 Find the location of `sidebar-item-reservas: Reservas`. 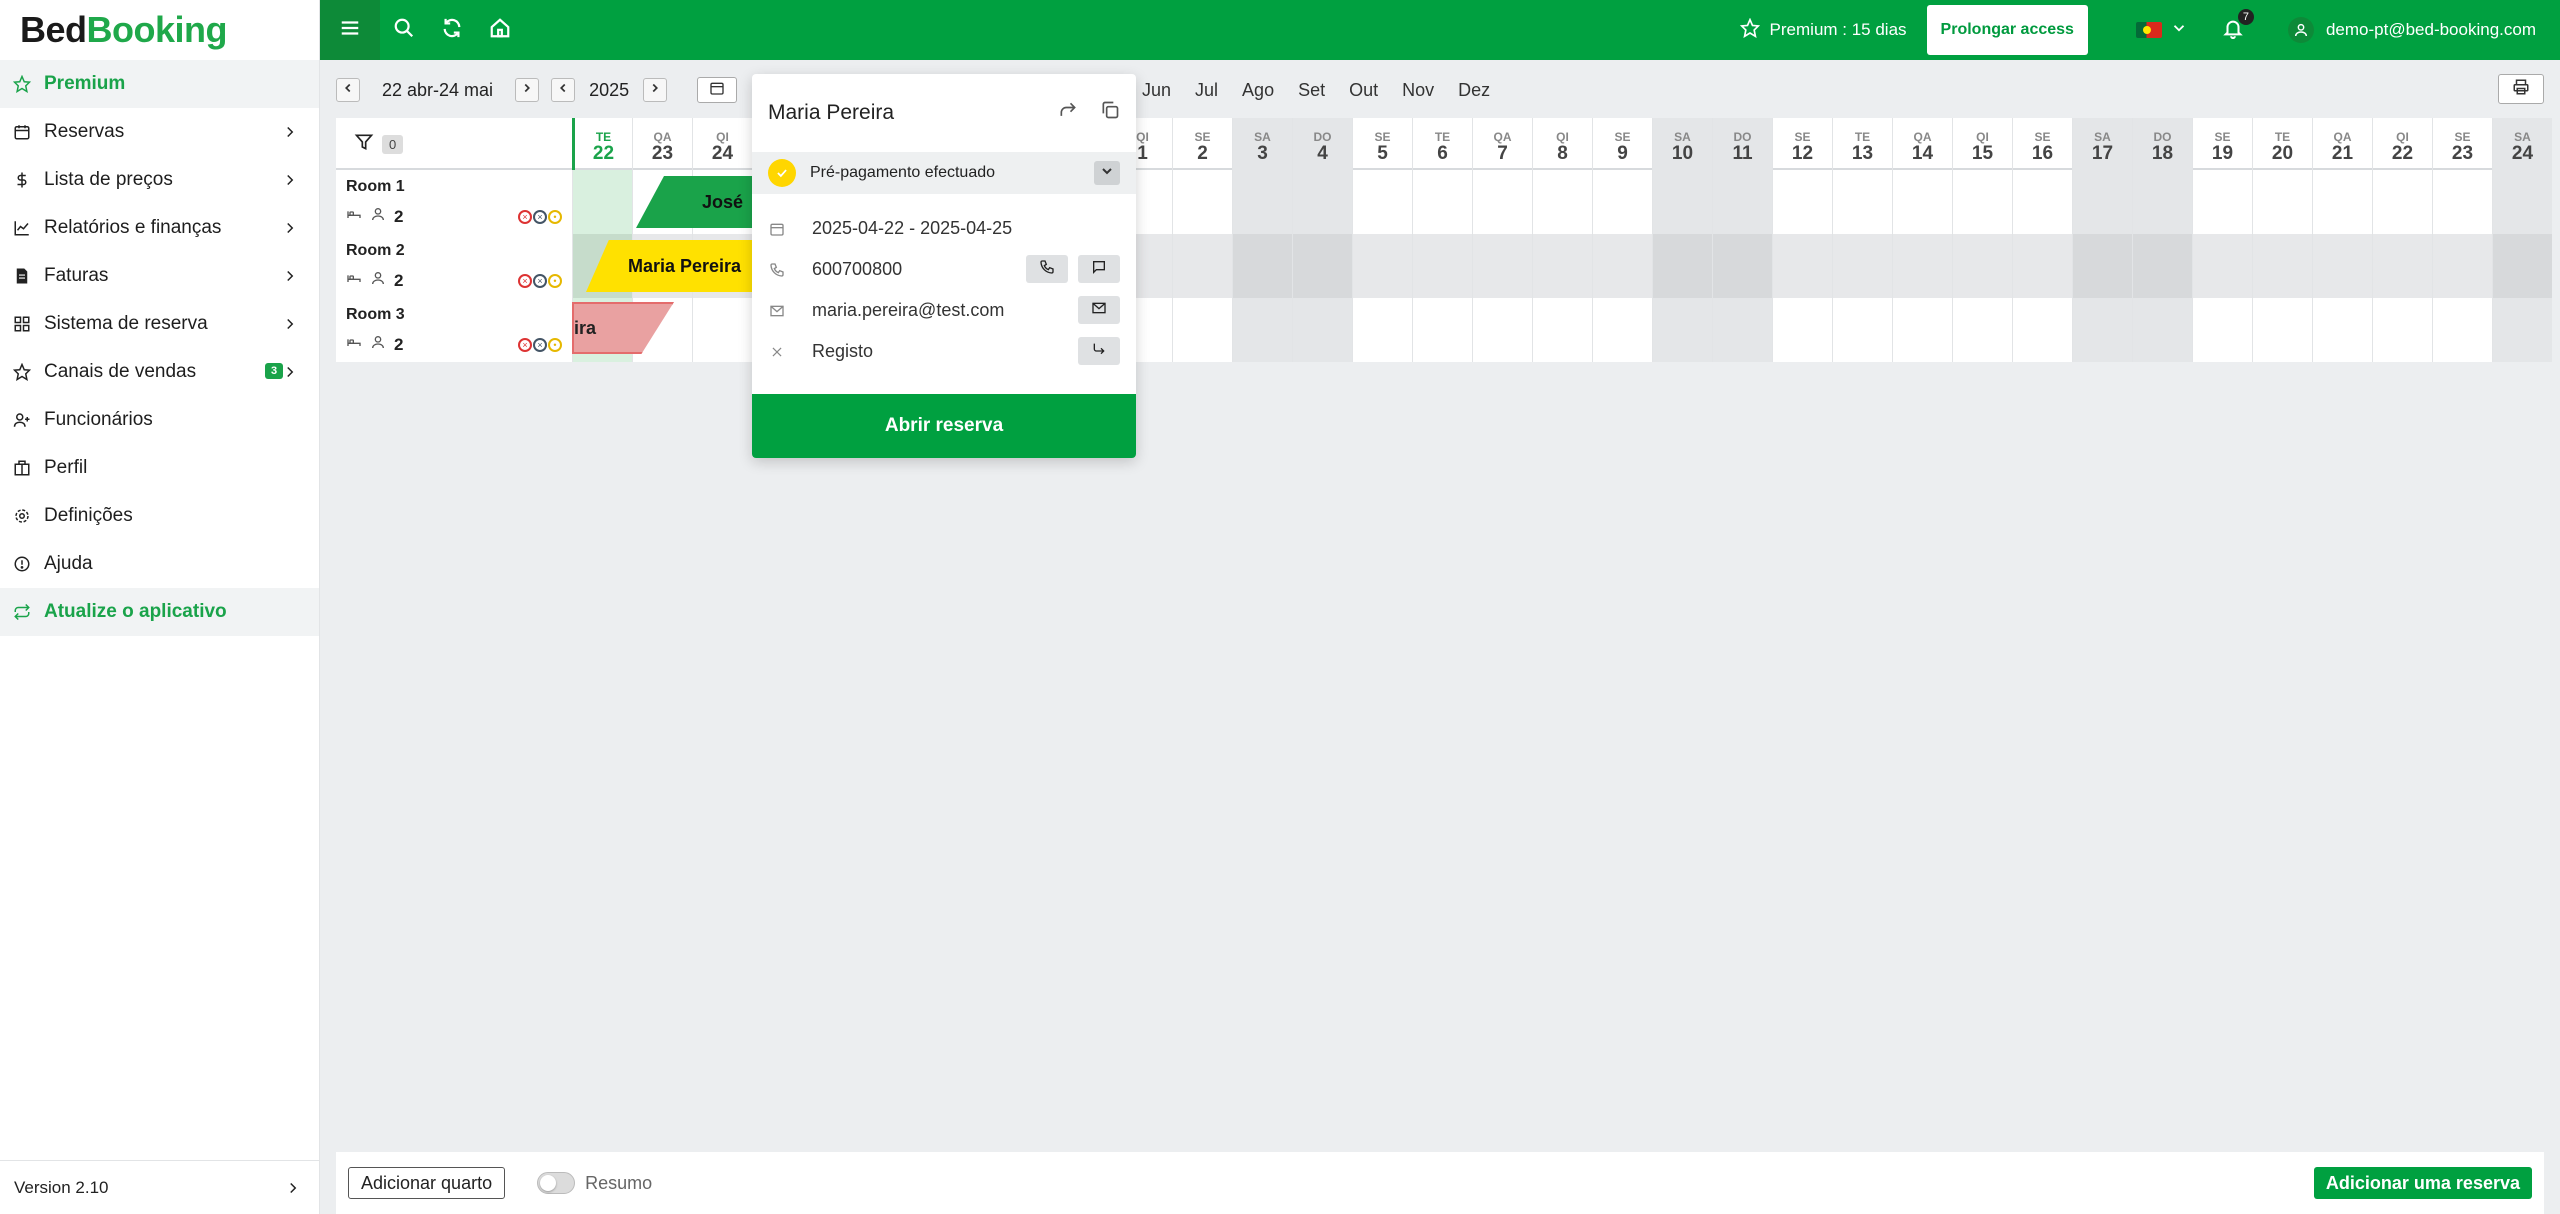

sidebar-item-reservas: Reservas is located at coordinates (159, 132).